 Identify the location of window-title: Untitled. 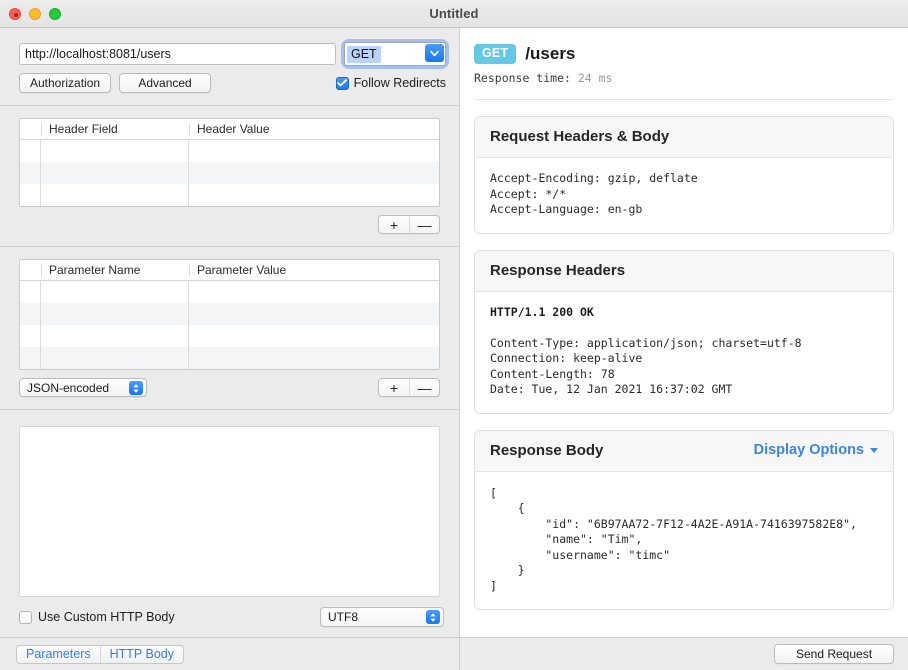
(454, 13).